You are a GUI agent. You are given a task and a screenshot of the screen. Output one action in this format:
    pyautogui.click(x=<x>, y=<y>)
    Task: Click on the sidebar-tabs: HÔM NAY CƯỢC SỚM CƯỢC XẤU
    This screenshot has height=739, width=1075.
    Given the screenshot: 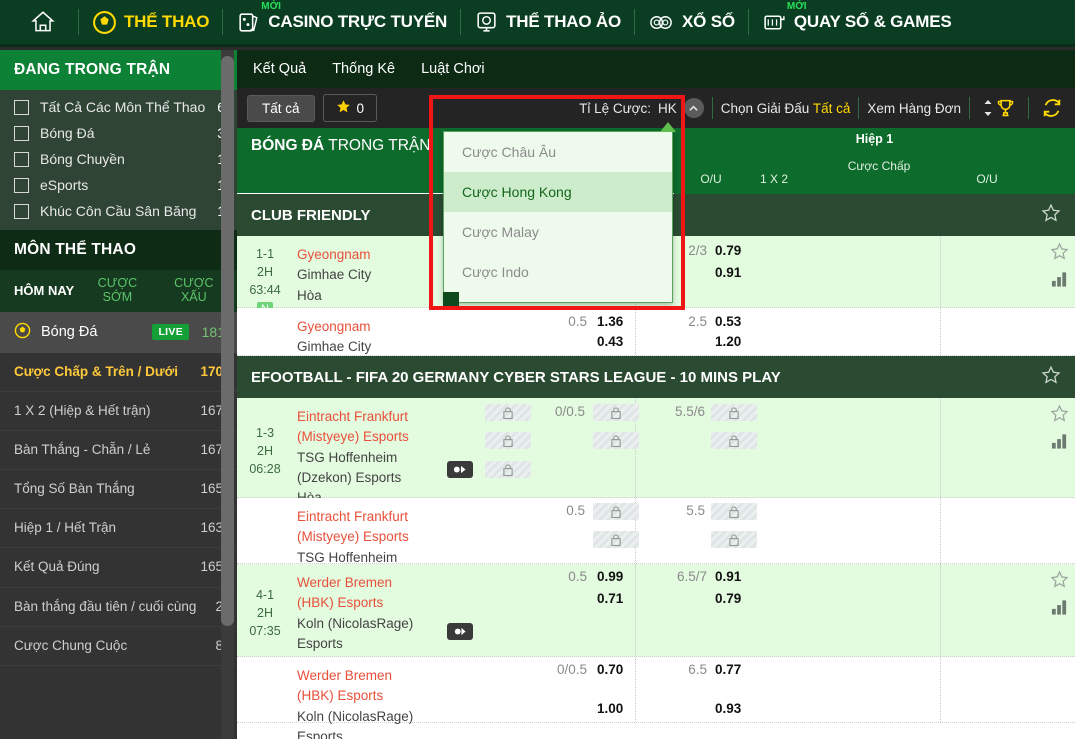 What is the action you would take?
    pyautogui.click(x=118, y=291)
    